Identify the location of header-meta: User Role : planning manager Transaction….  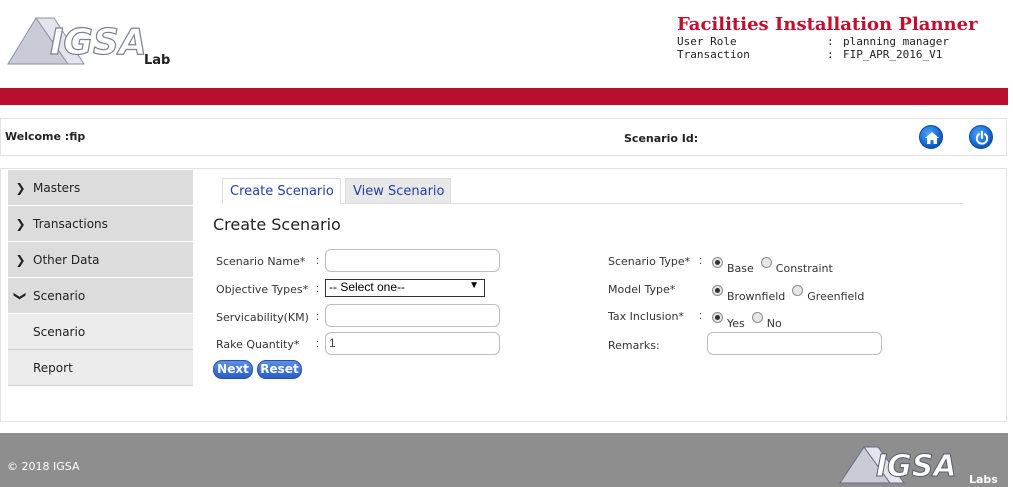
(813, 48).